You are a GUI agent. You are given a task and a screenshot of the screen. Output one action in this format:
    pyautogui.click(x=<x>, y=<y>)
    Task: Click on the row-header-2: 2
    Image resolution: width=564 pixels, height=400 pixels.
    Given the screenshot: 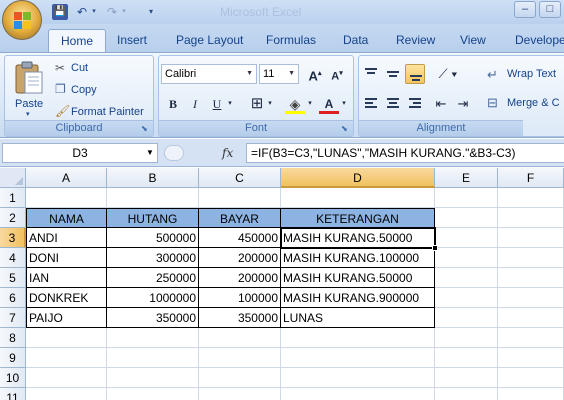 What is the action you would take?
    pyautogui.click(x=13, y=218)
    